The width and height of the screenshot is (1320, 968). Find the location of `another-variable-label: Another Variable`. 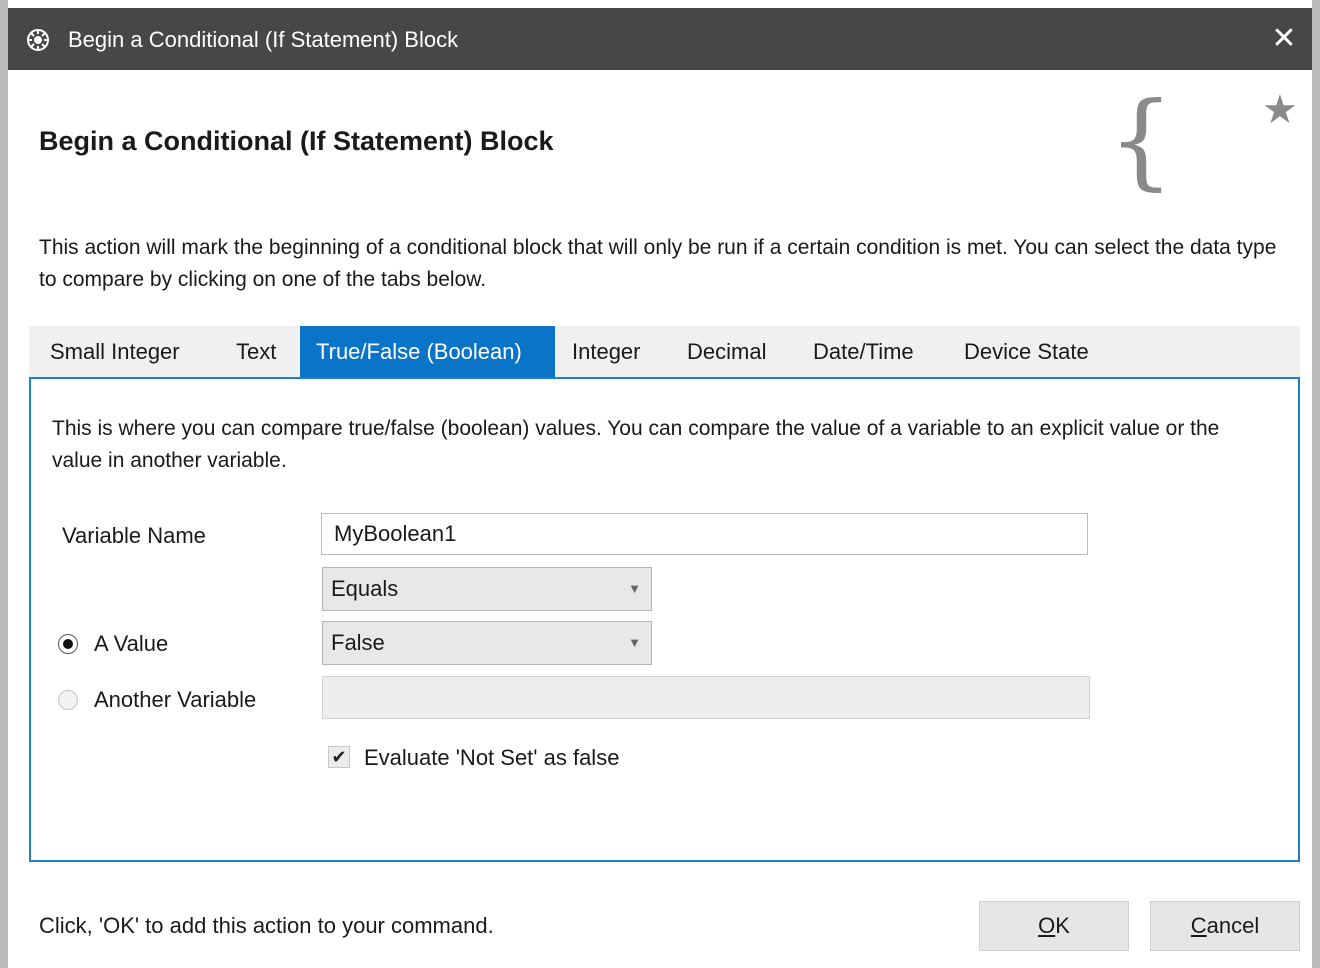

another-variable-label: Another Variable is located at coordinates (175, 699).